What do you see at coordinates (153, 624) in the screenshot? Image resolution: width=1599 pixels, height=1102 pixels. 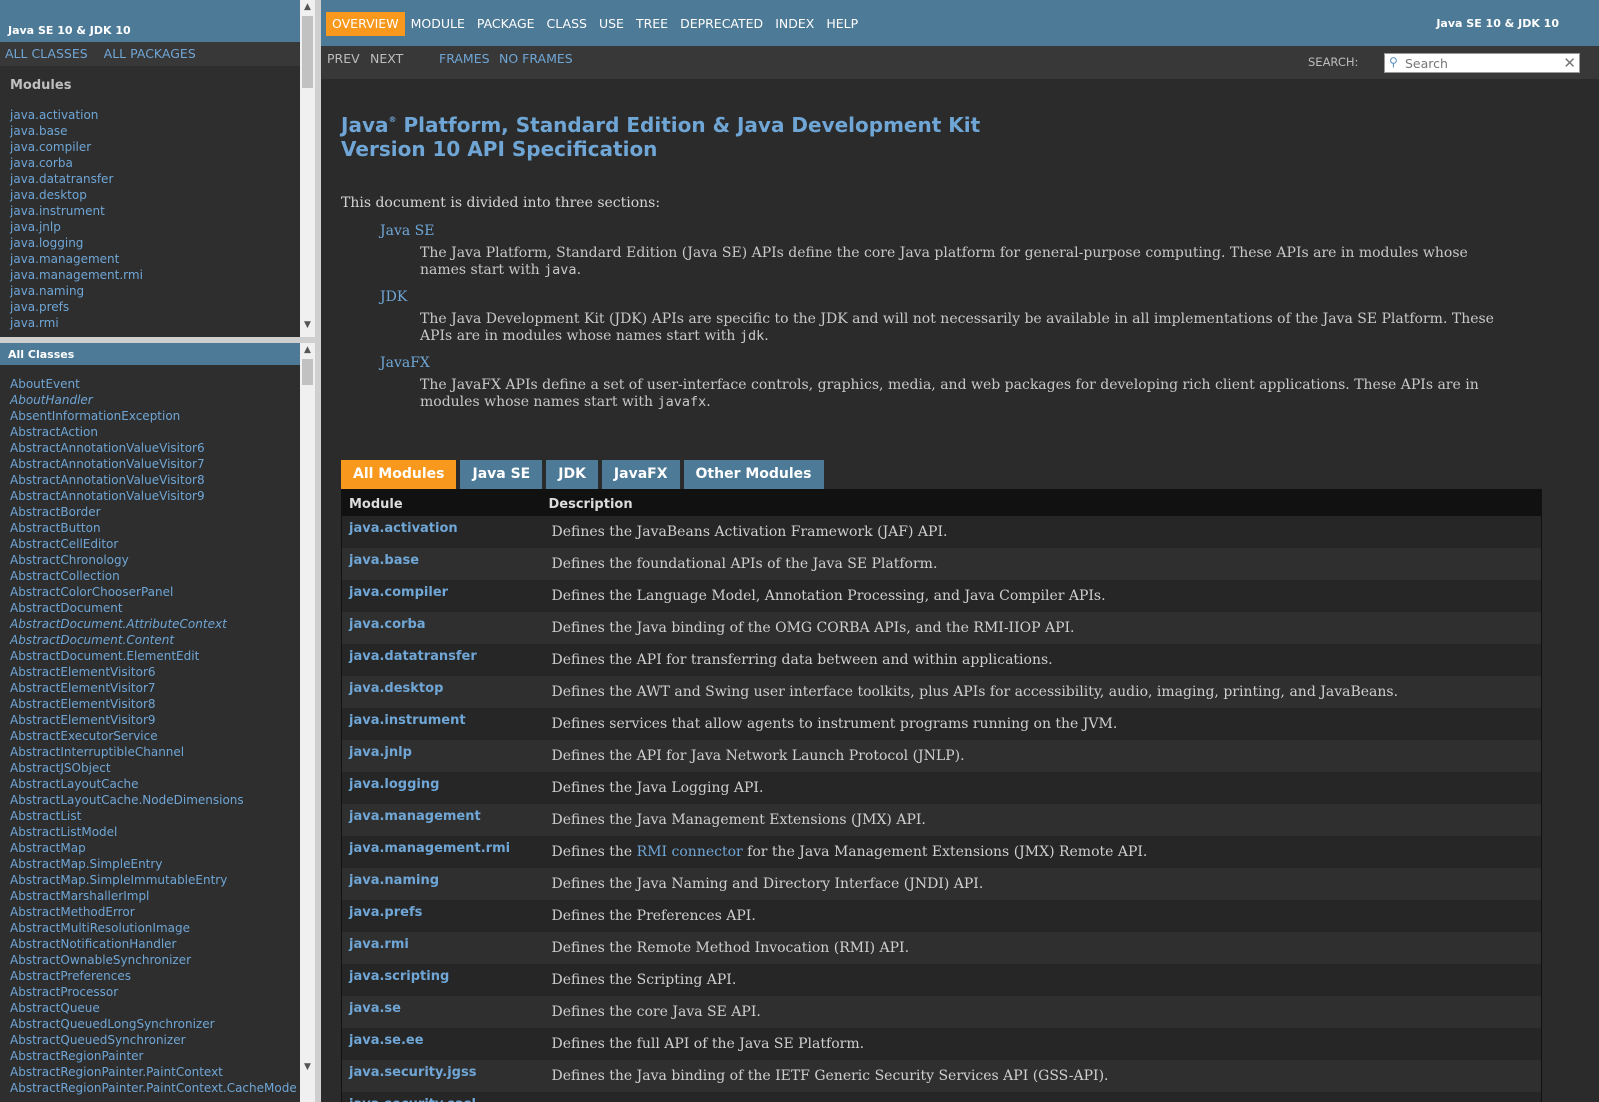 I see `class-link: AbstractDocument.AttributeContext` at bounding box center [153, 624].